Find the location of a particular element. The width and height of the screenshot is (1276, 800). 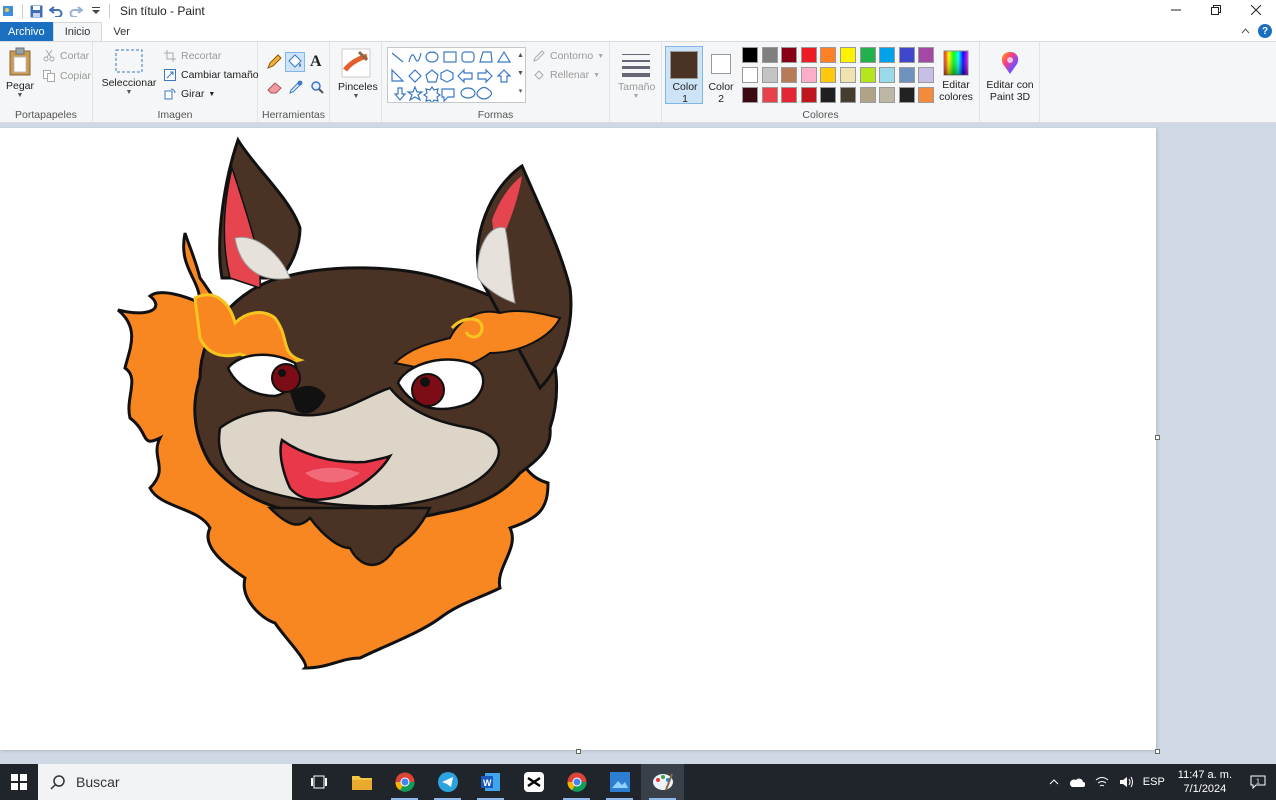

capcut-icon is located at coordinates (533, 782).